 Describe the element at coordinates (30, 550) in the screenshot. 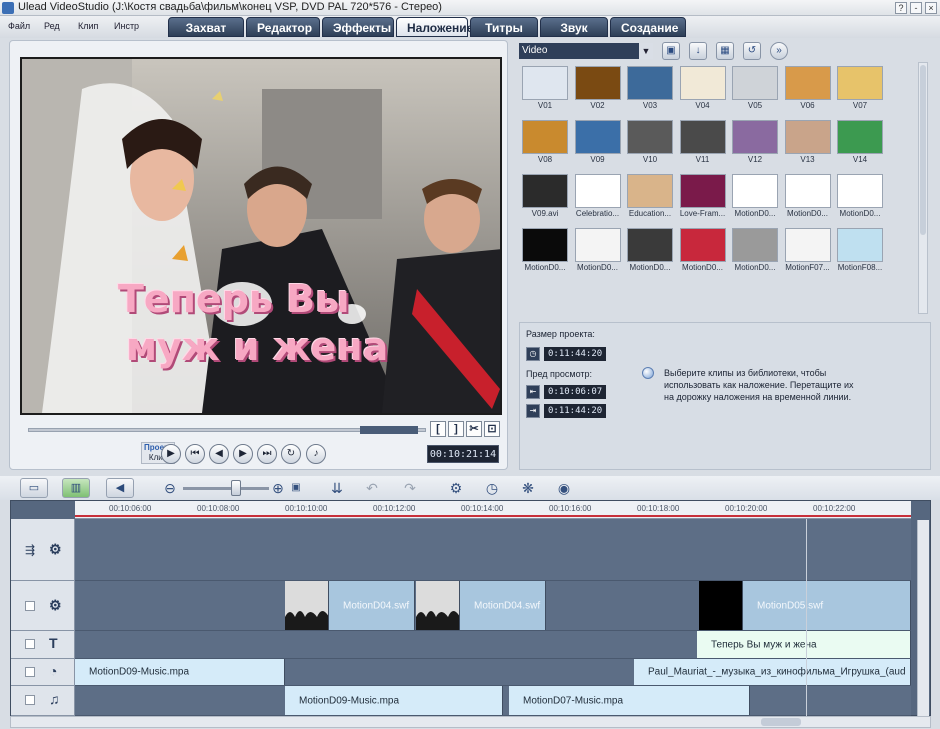

I see `ripple-edit-icon: ⇶` at that location.